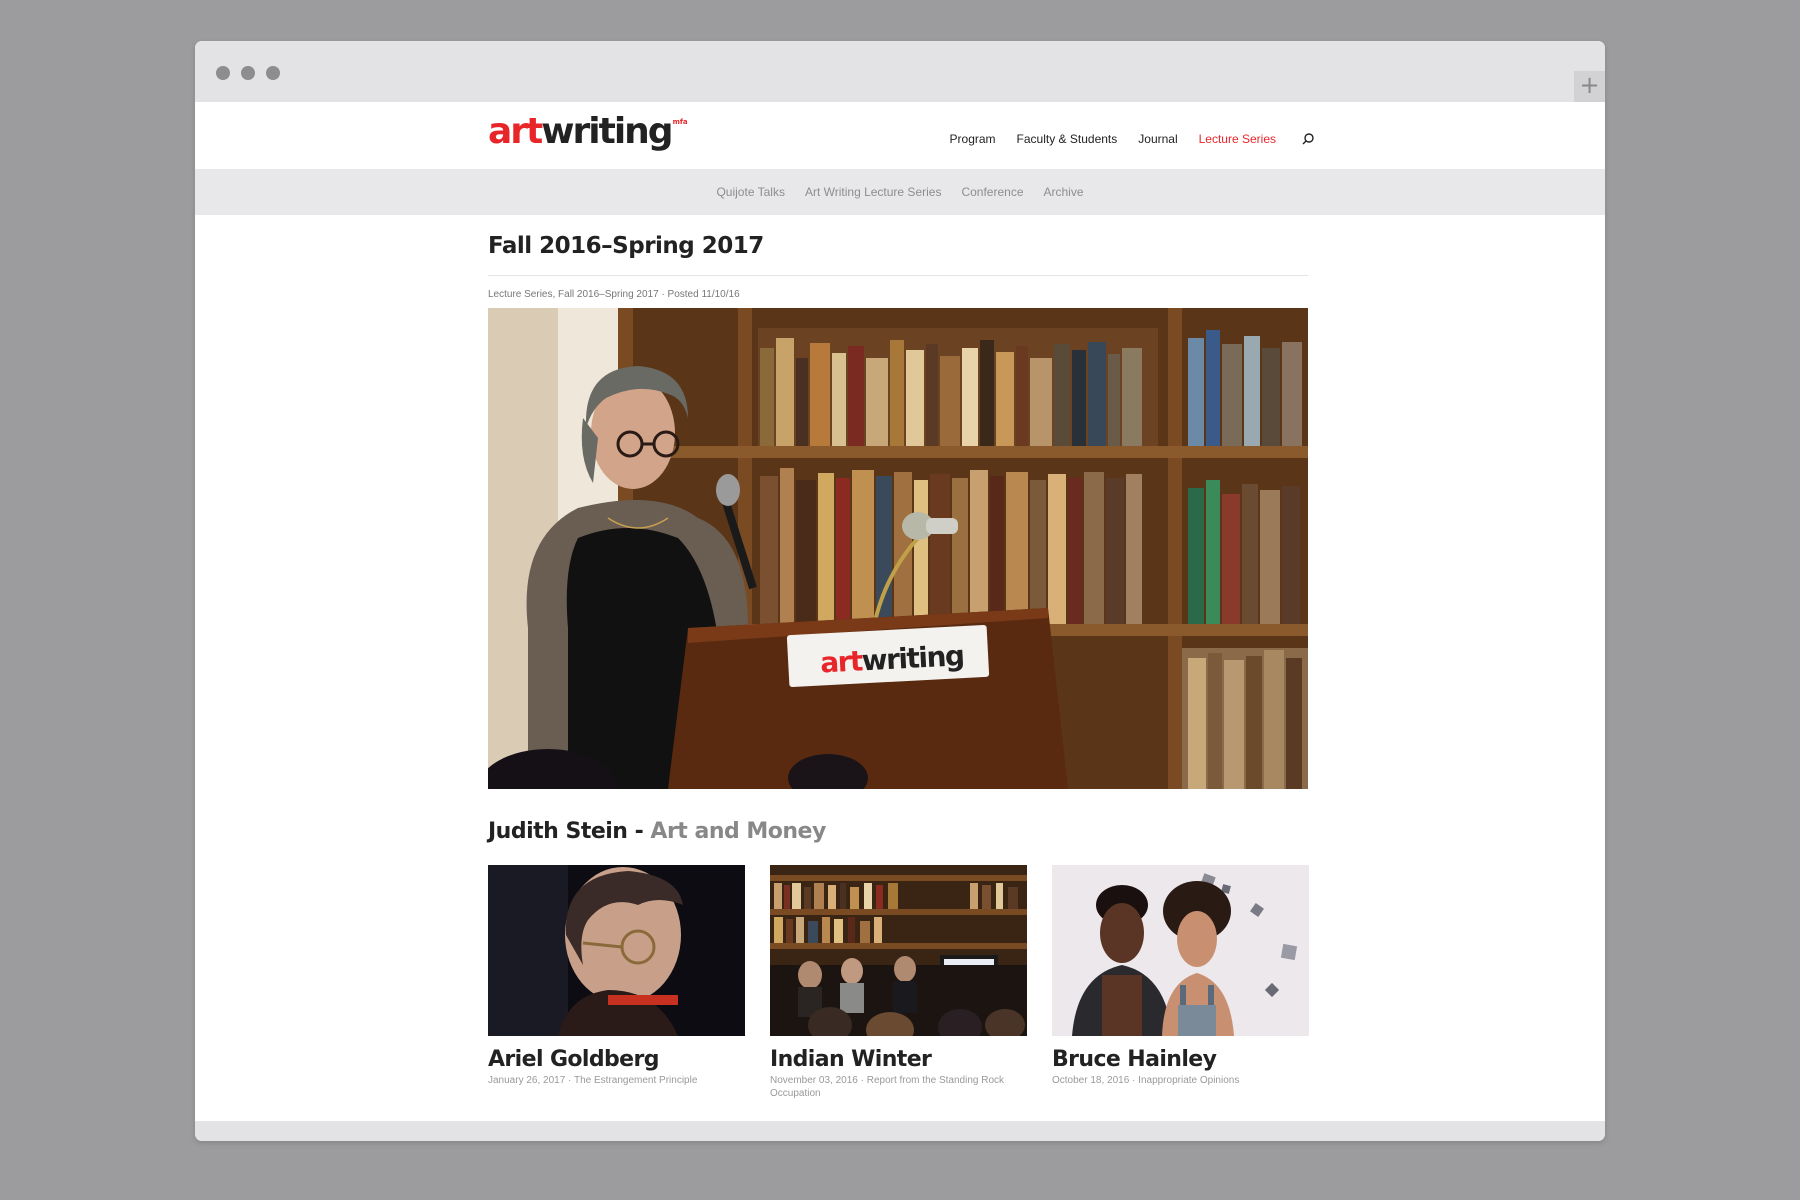  I want to click on nav-item-faculty-students: Faculty & Students, so click(1067, 139).